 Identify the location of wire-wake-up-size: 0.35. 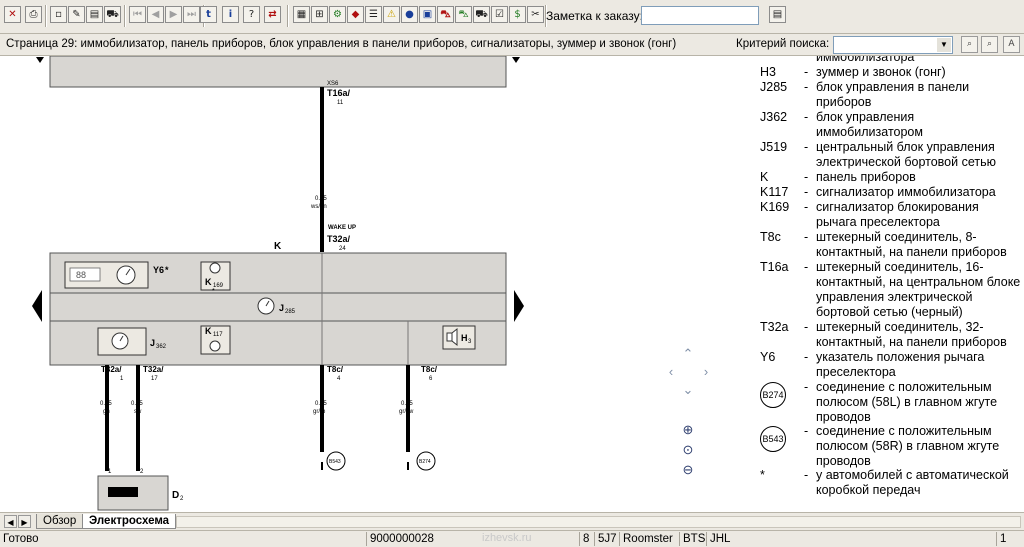
(321, 199).